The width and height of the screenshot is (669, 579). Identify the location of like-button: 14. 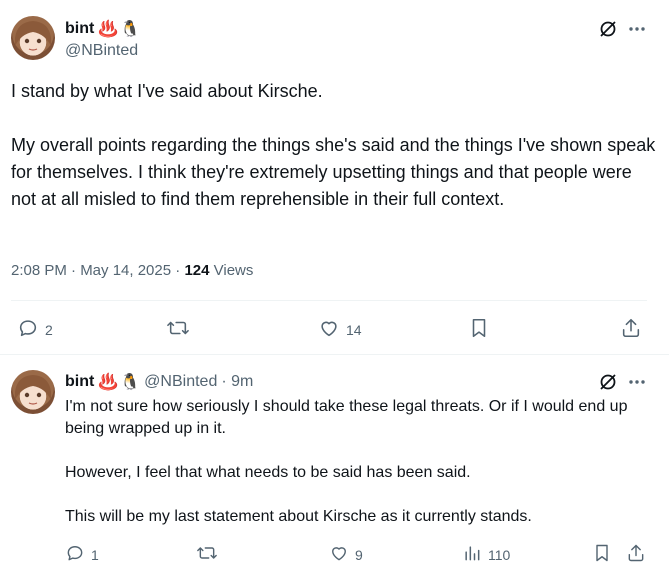
(340, 329).